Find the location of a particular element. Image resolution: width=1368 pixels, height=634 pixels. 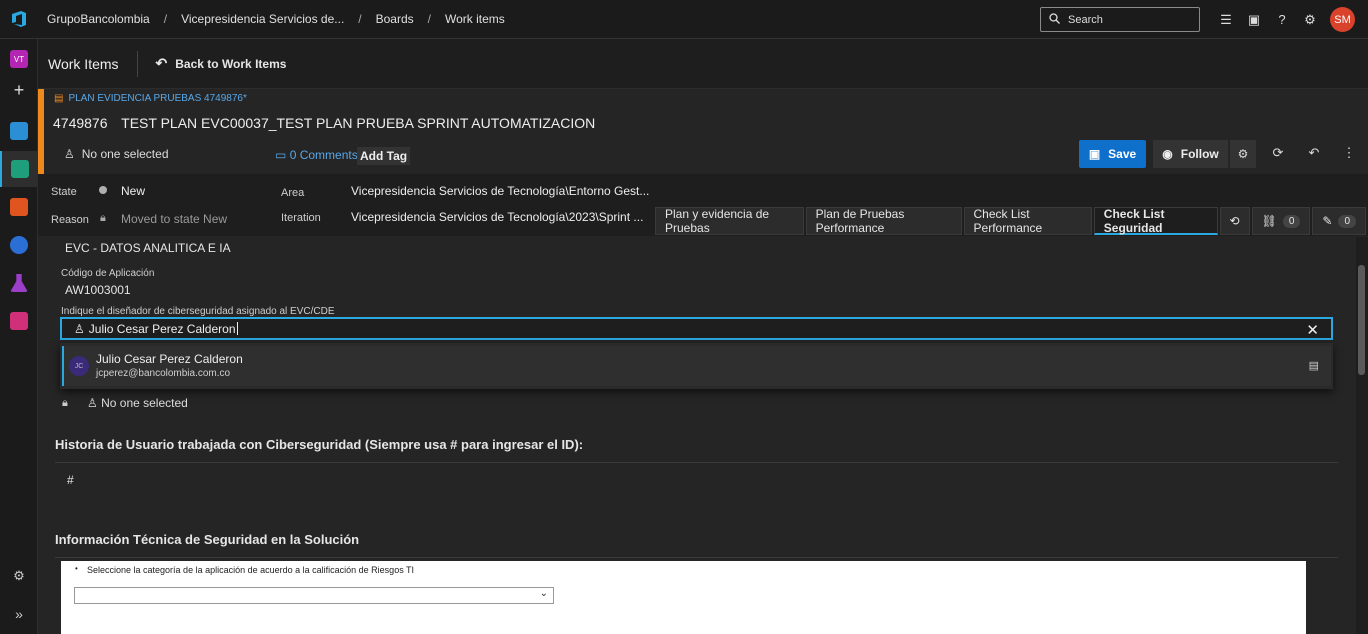

settings-gear-button: ⚙ is located at coordinates (1243, 154).